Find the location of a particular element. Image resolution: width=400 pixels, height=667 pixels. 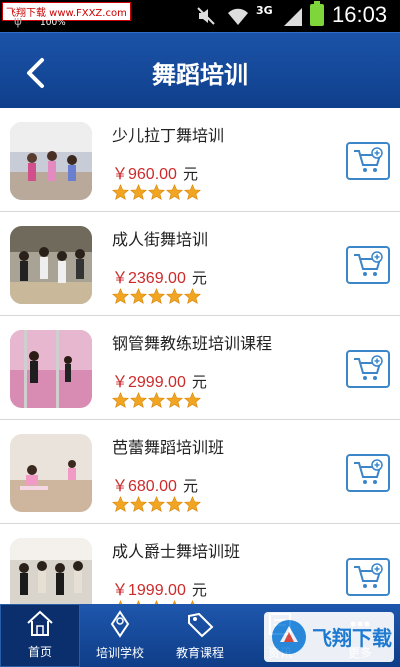

price-row: ￥1999.00 元 is located at coordinates (159, 588).